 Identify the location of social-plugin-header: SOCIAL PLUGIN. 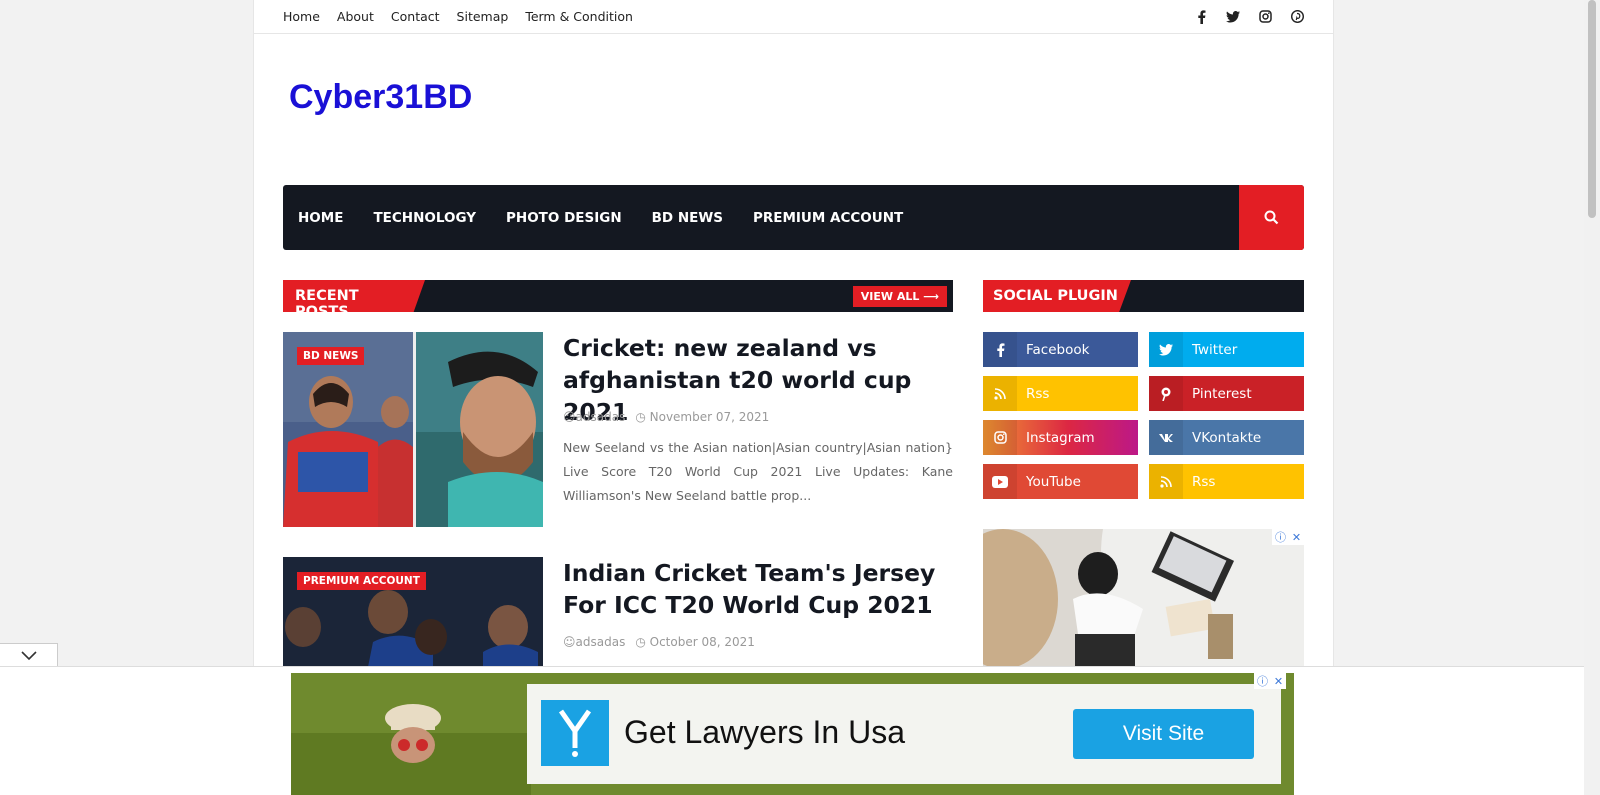
(1143, 296).